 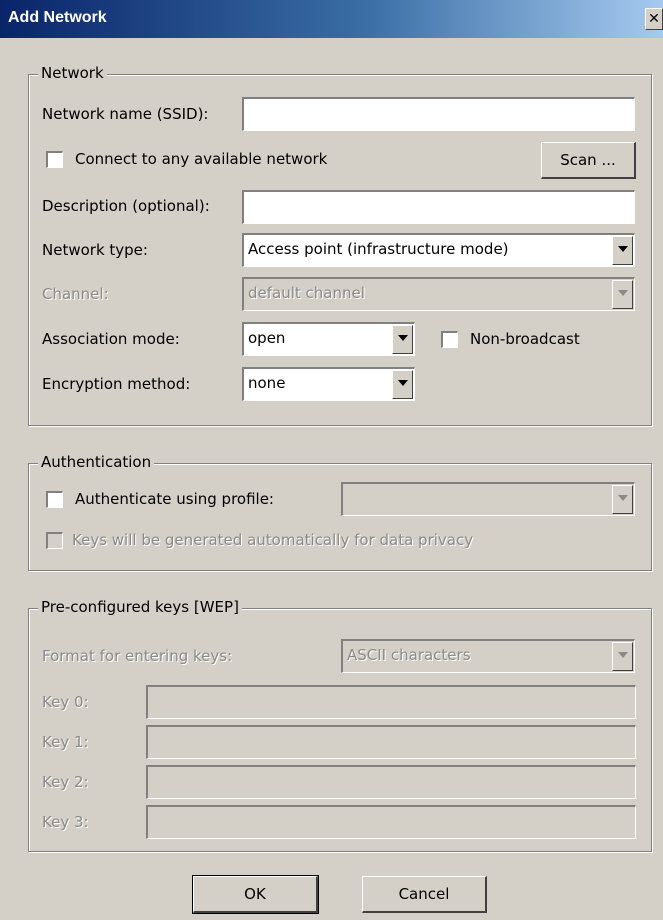 What do you see at coordinates (328, 384) in the screenshot?
I see `encryption-method-select: none` at bounding box center [328, 384].